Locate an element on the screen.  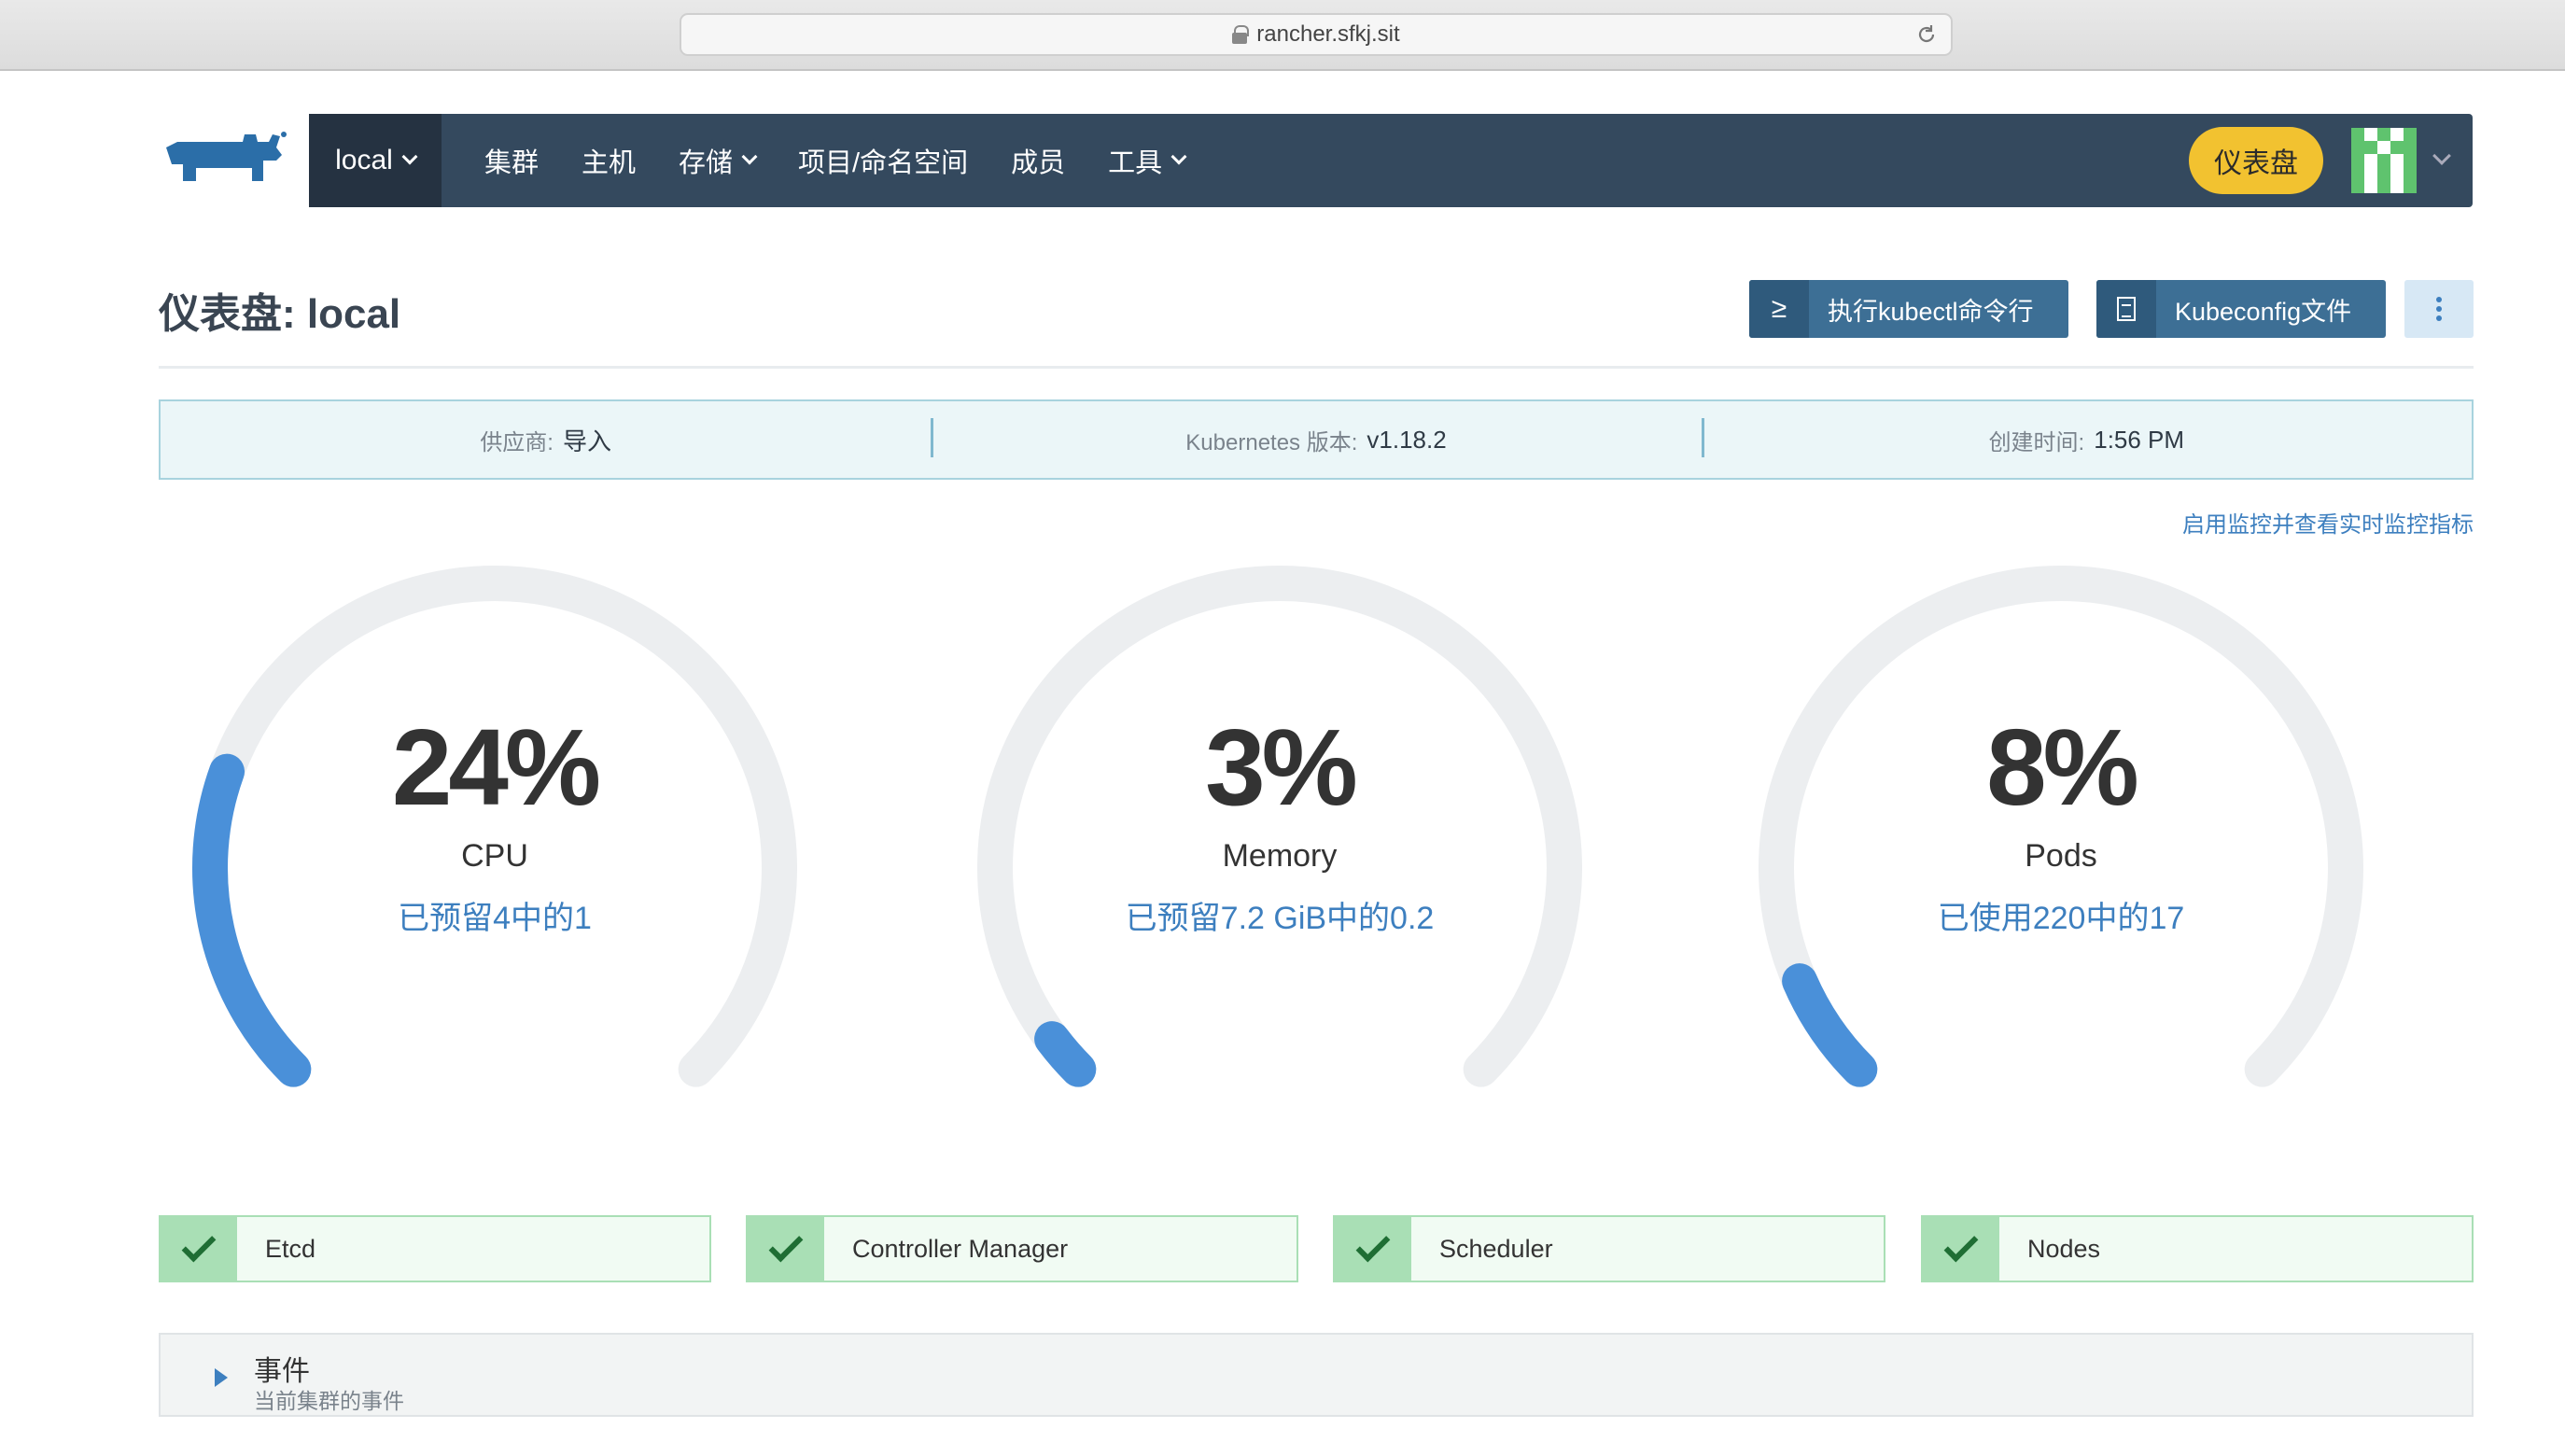
cpu-label: CPU is located at coordinates (494, 856).